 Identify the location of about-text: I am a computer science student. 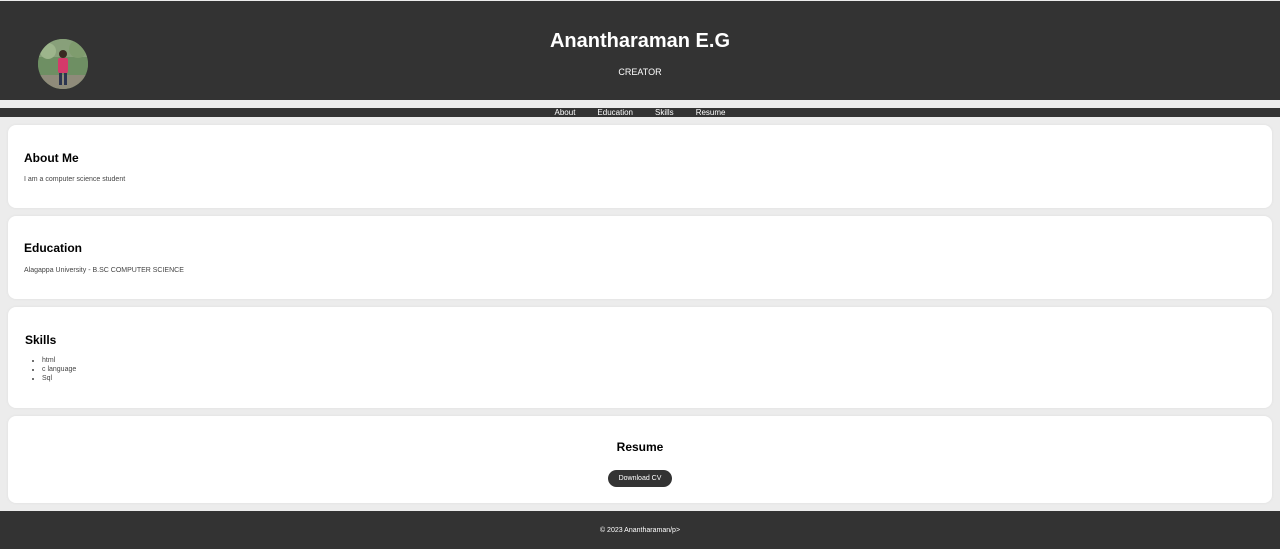
(75, 179).